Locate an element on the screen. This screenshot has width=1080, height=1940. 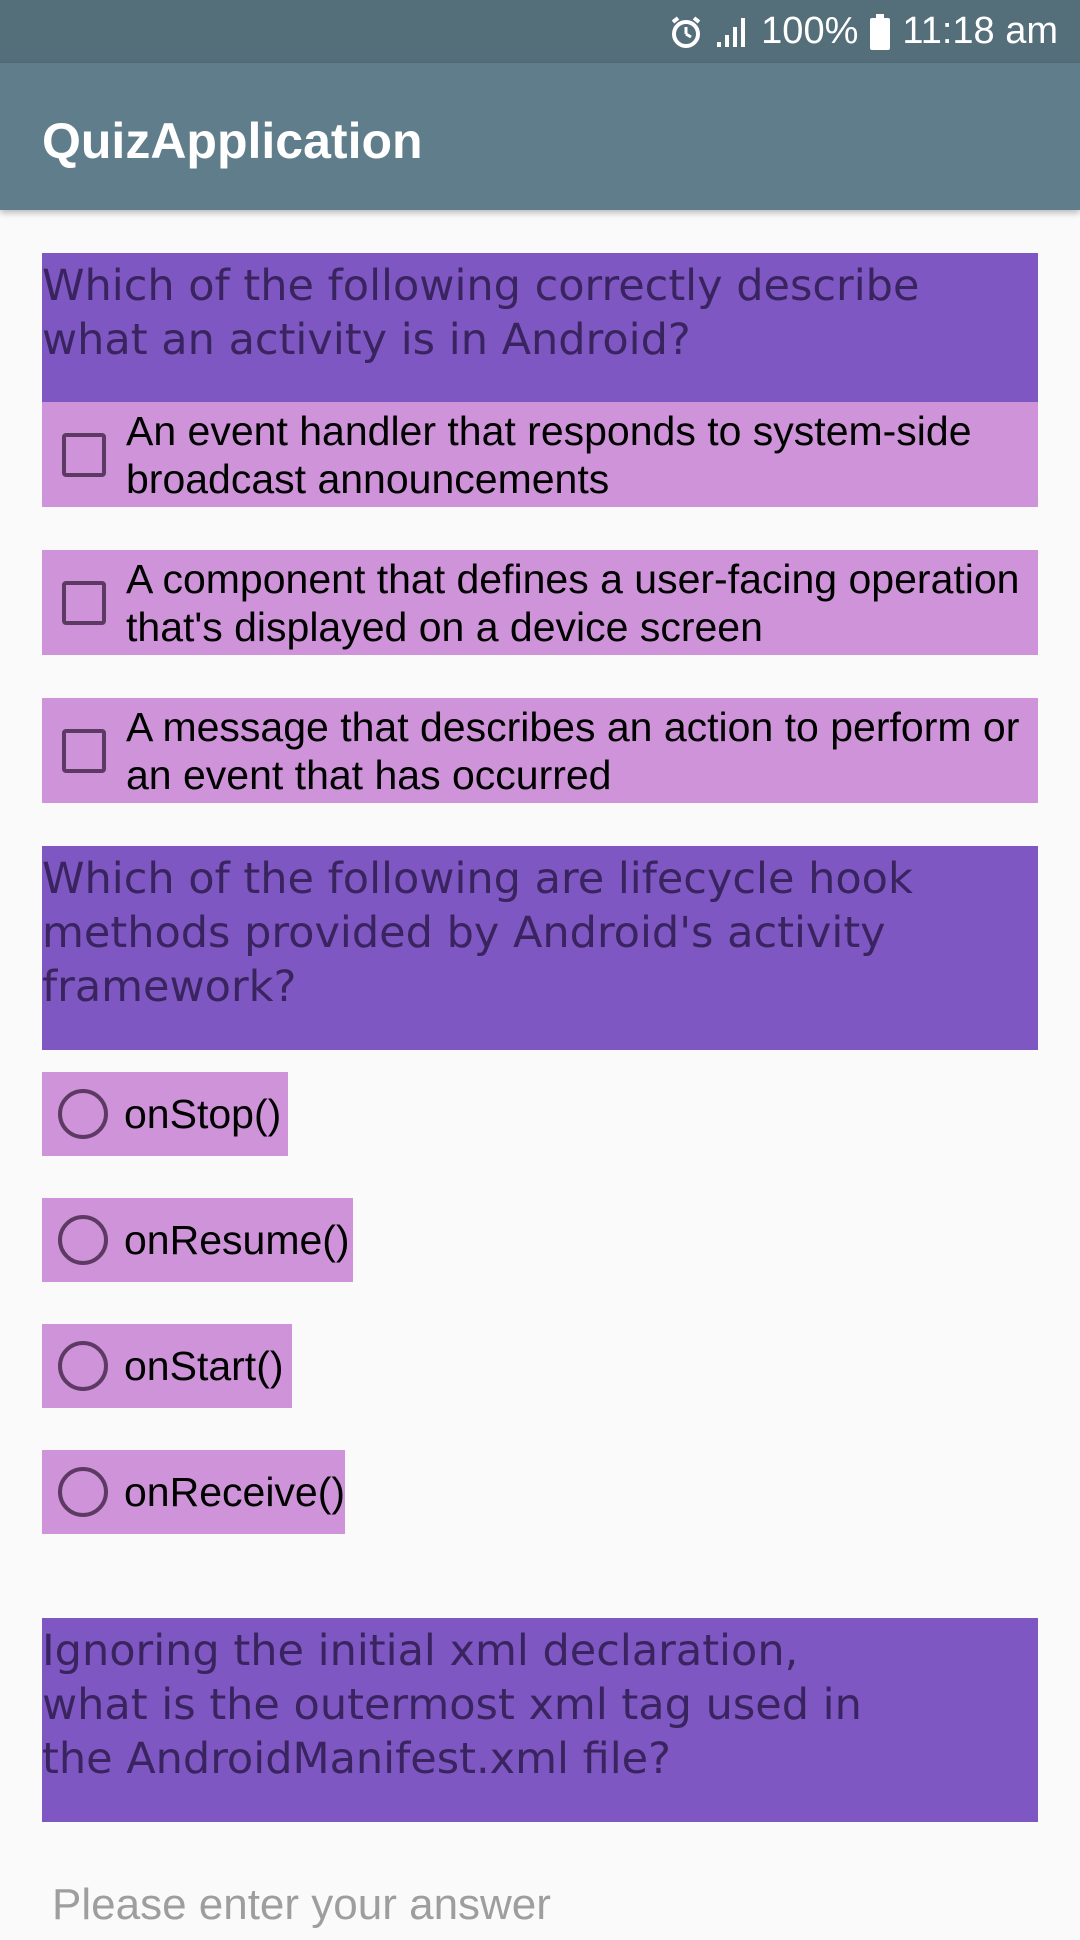
radio-option-4: onReceive() is located at coordinates (193, 1492).